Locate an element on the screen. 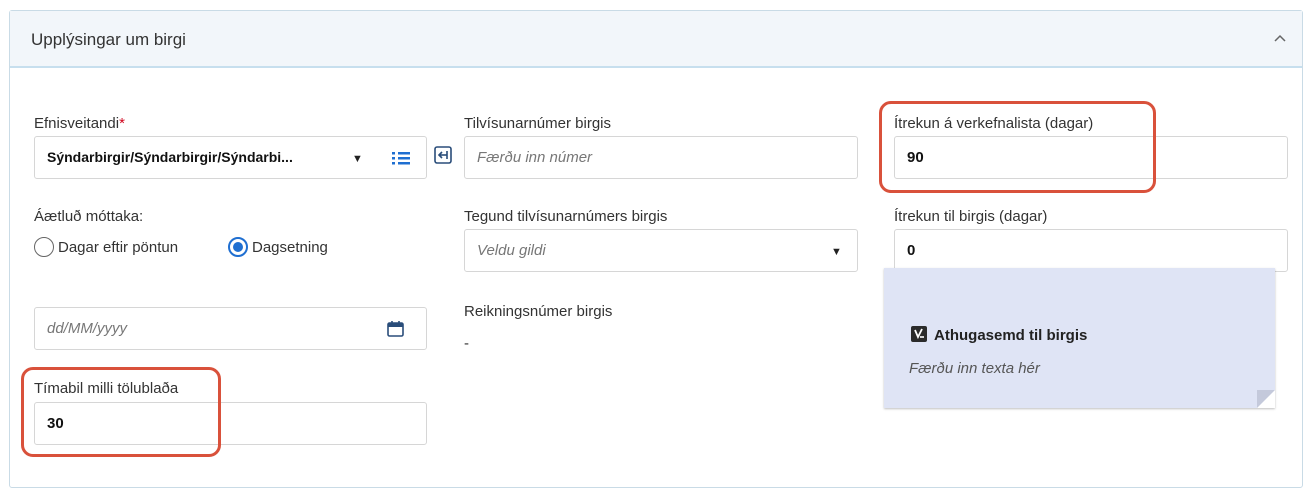 Image resolution: width=1314 pixels, height=499 pixels. supplier-label: Efnisveitandi* is located at coordinates (79, 123).